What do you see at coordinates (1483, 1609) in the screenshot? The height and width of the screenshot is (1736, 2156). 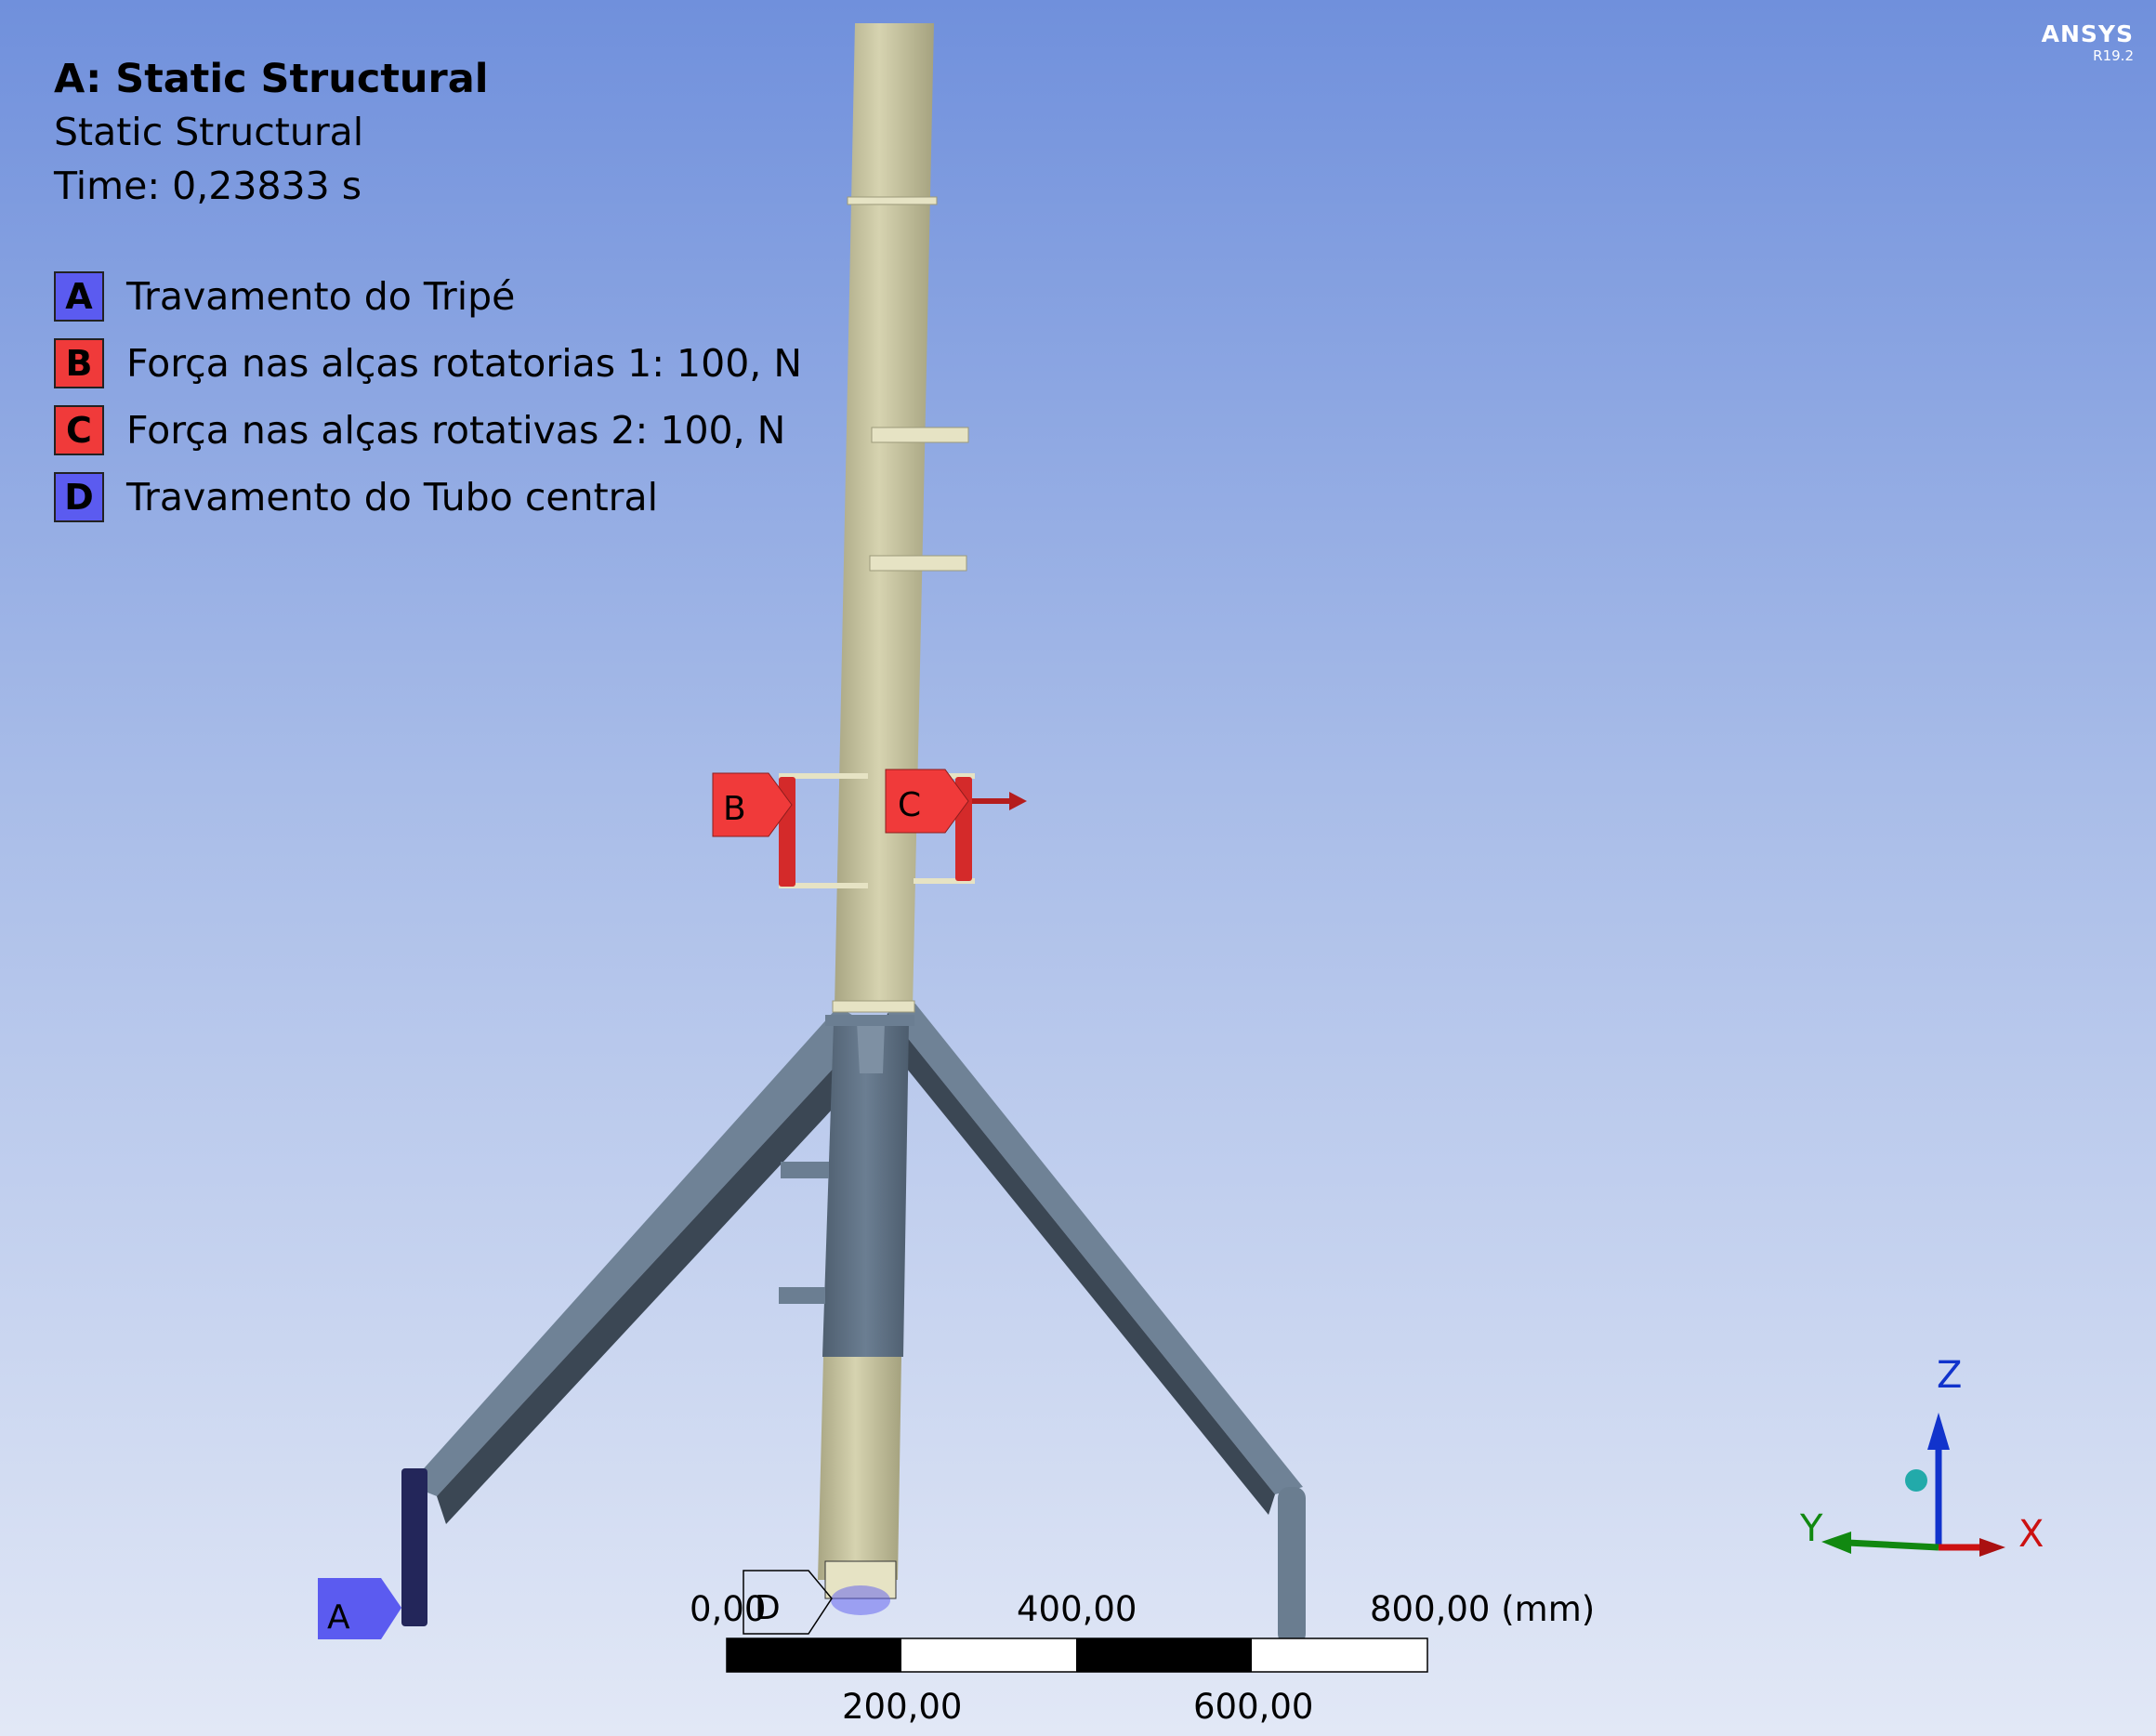 I see `scale-label-800: 800,00 (mm)` at bounding box center [1483, 1609].